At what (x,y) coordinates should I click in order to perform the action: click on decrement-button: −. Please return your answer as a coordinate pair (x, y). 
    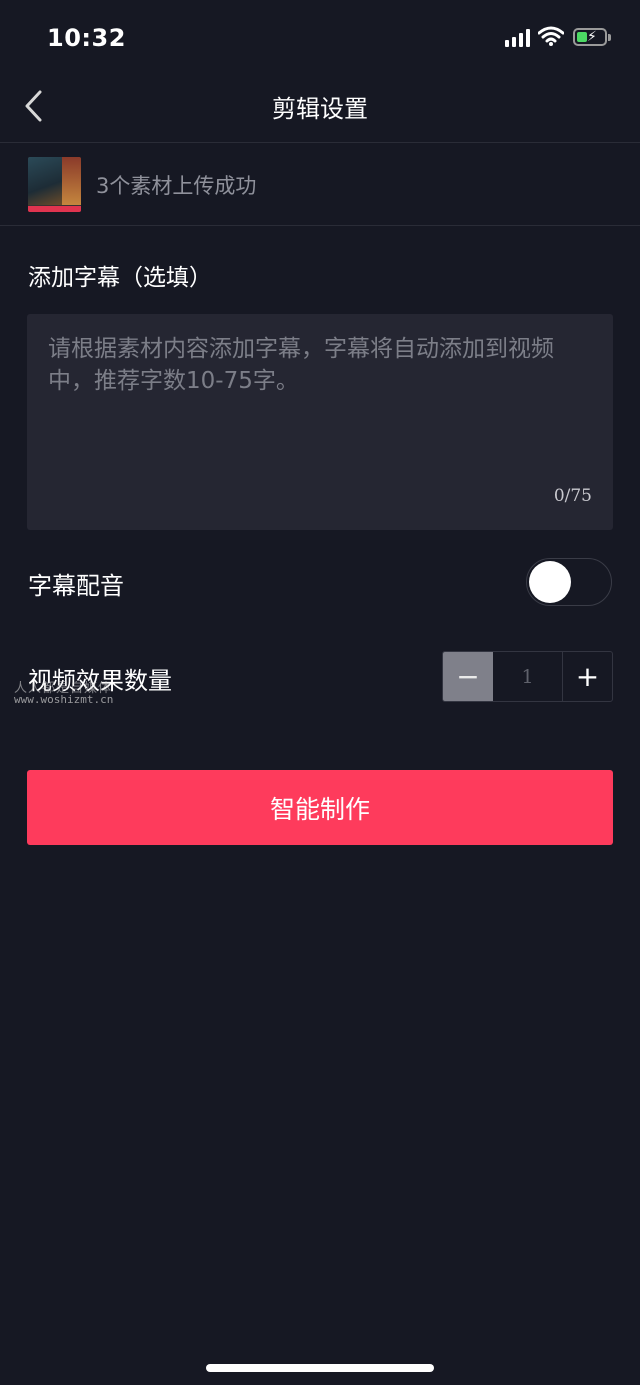
    Looking at the image, I should click on (468, 676).